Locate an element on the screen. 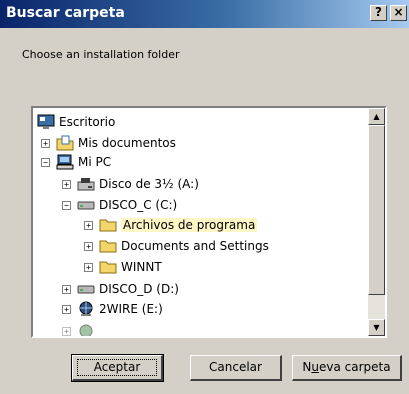  accept-button: Aceptar is located at coordinates (117, 368).